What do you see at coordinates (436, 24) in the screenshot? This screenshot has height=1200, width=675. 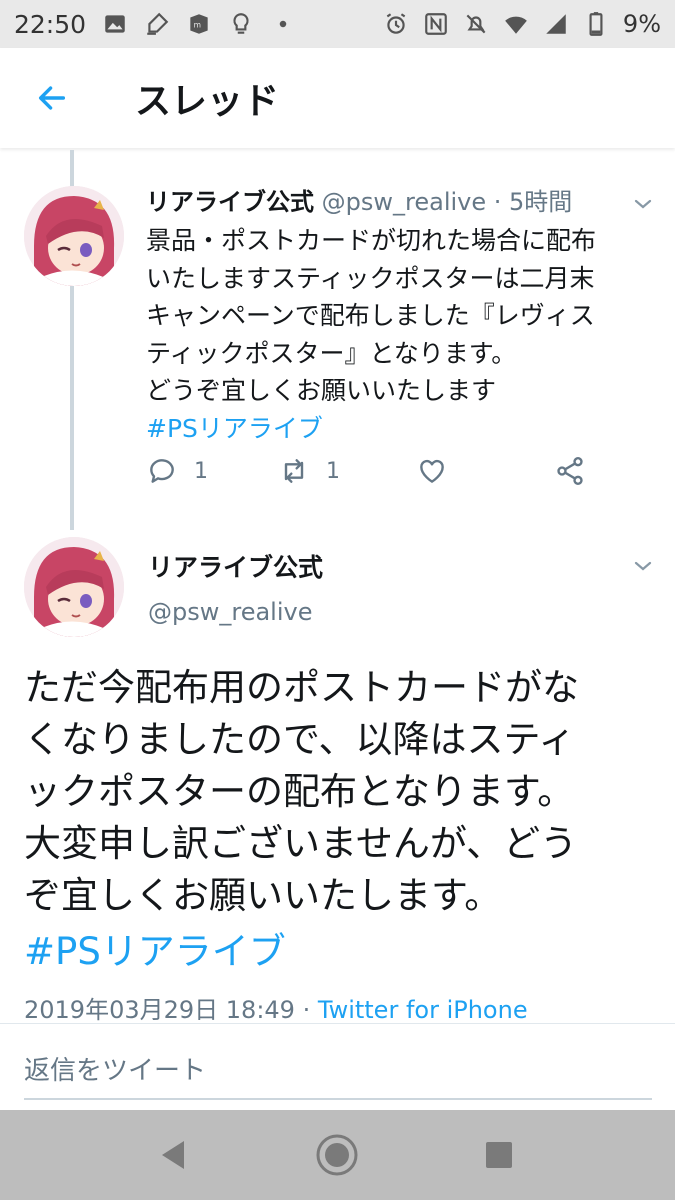 I see `nfc-icon` at bounding box center [436, 24].